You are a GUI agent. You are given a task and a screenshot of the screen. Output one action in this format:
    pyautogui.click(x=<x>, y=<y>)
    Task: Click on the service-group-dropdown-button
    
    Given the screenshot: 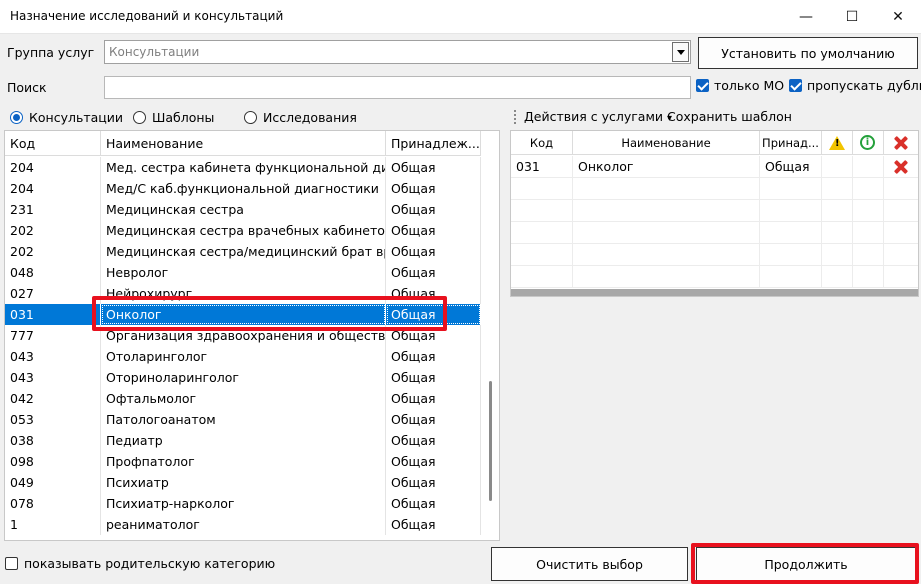 What is the action you would take?
    pyautogui.click(x=680, y=52)
    